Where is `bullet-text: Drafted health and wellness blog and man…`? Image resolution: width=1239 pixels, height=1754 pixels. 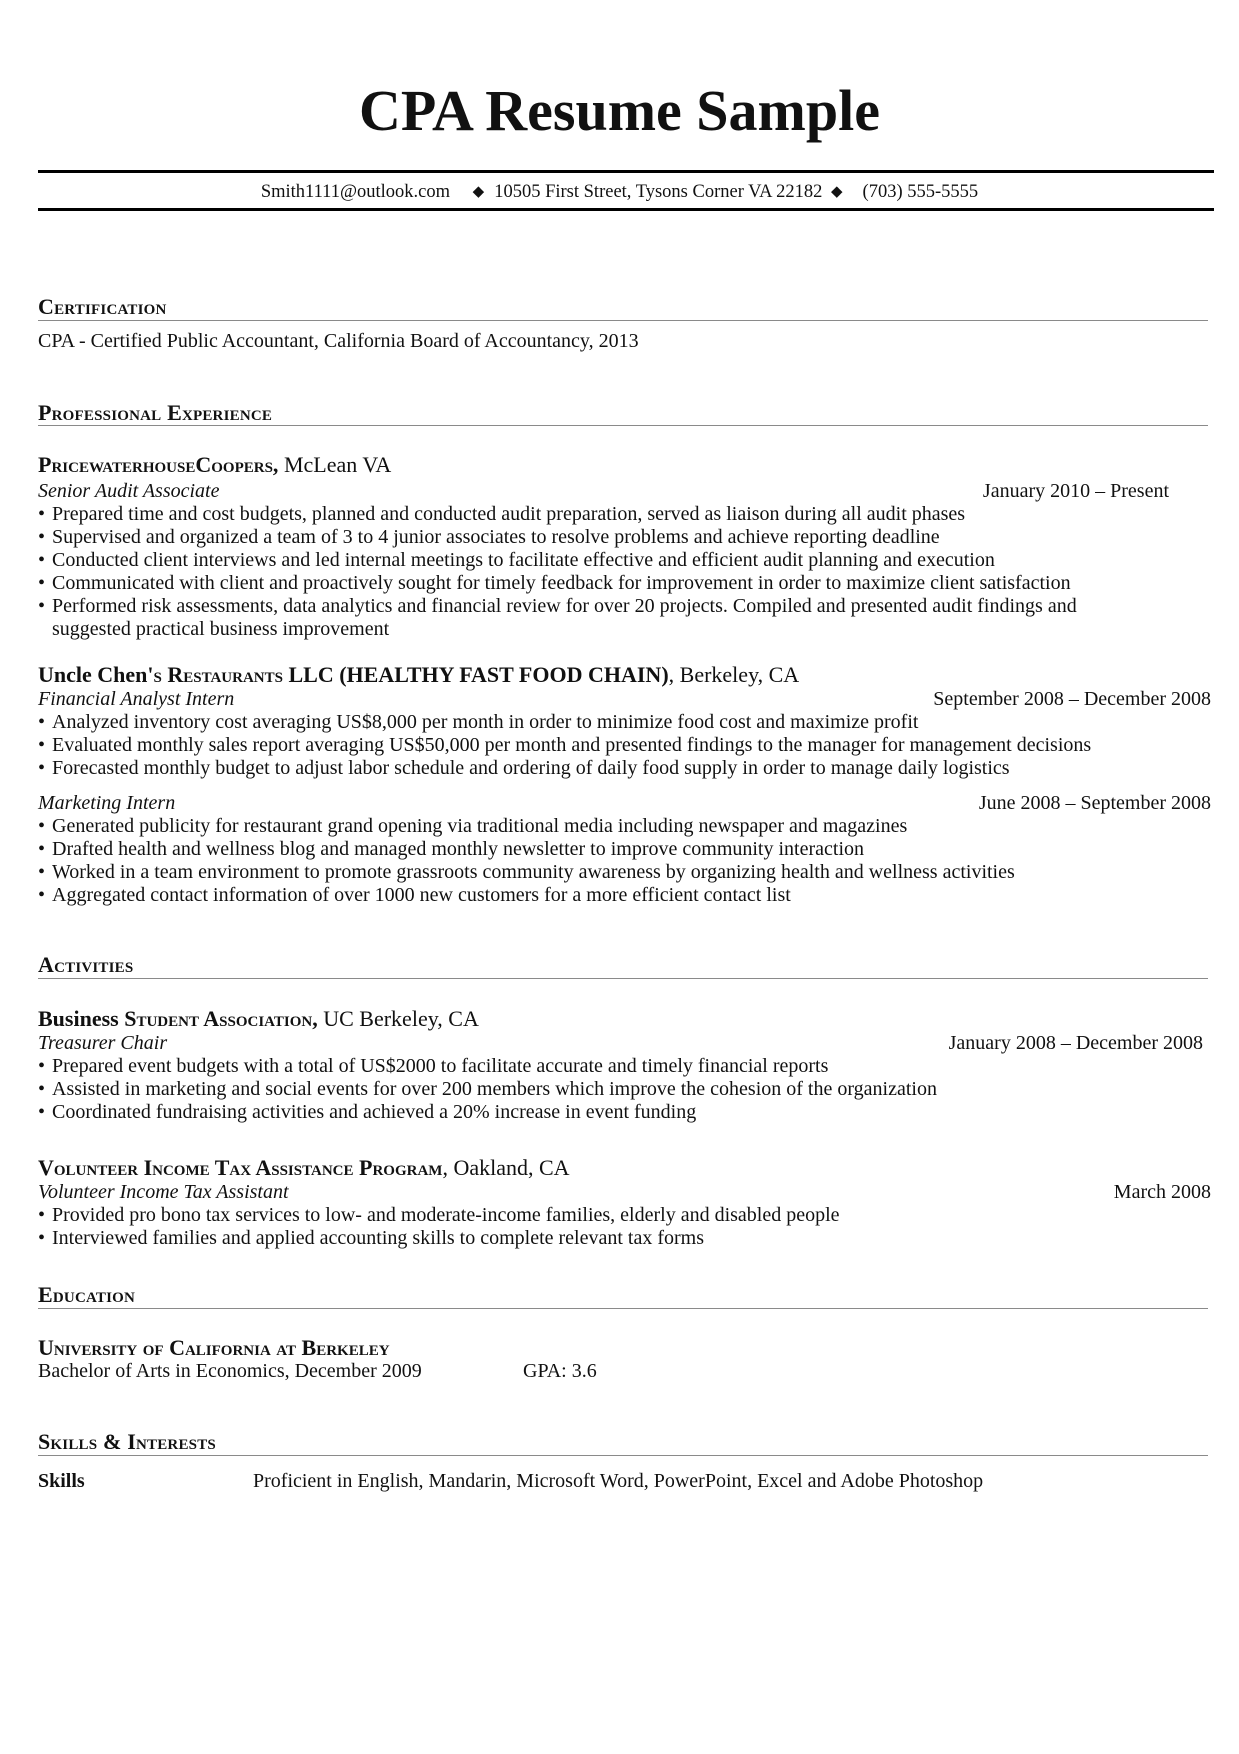 bullet-text: Drafted health and wellness blog and man… is located at coordinates (458, 849).